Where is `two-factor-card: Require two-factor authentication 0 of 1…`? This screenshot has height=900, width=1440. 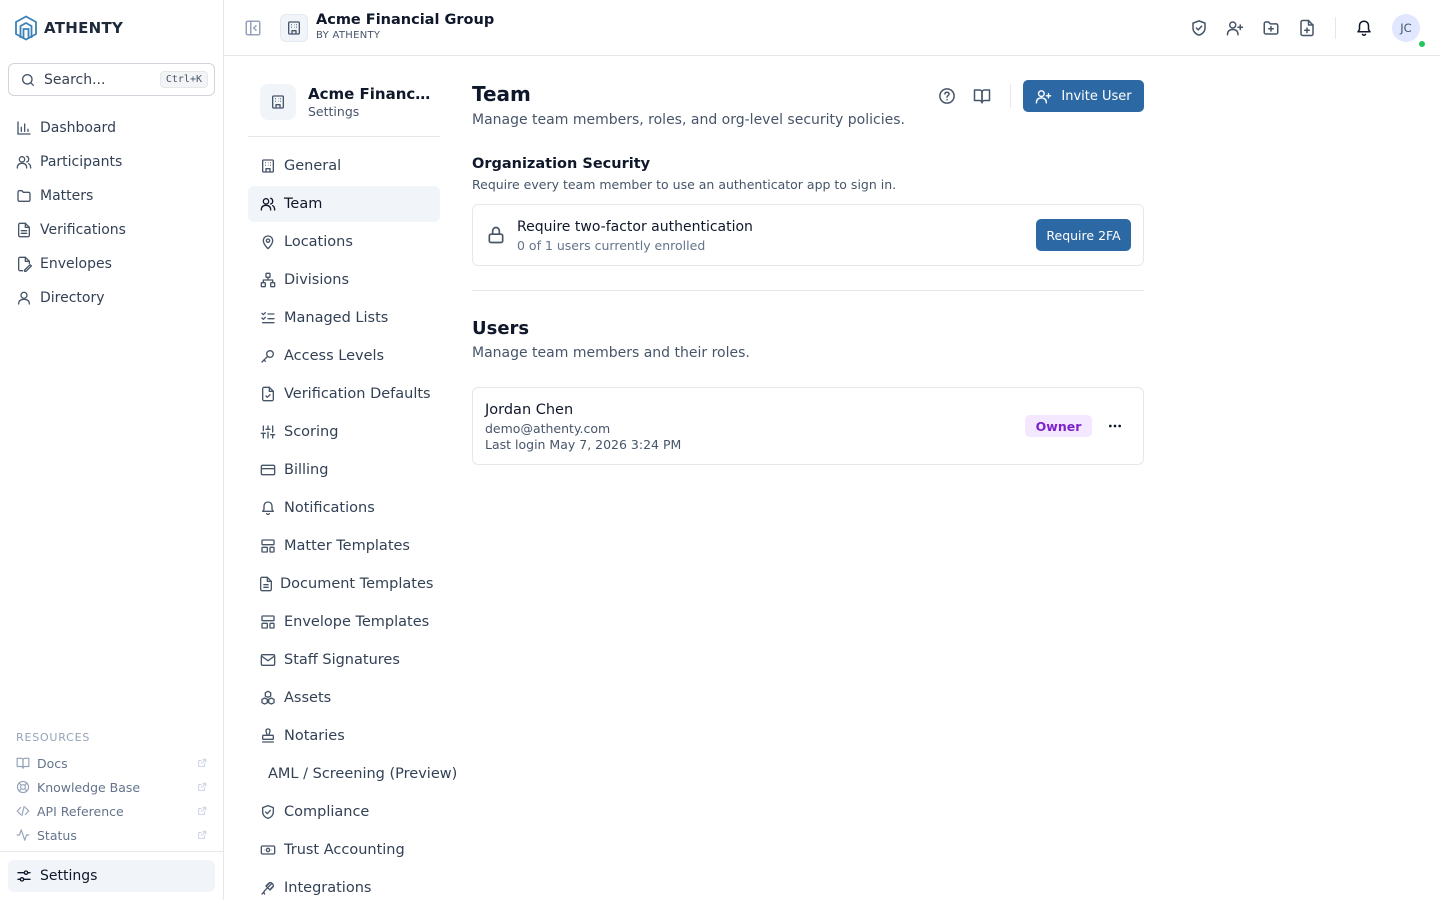 two-factor-card: Require two-factor authentication 0 of 1… is located at coordinates (808, 235).